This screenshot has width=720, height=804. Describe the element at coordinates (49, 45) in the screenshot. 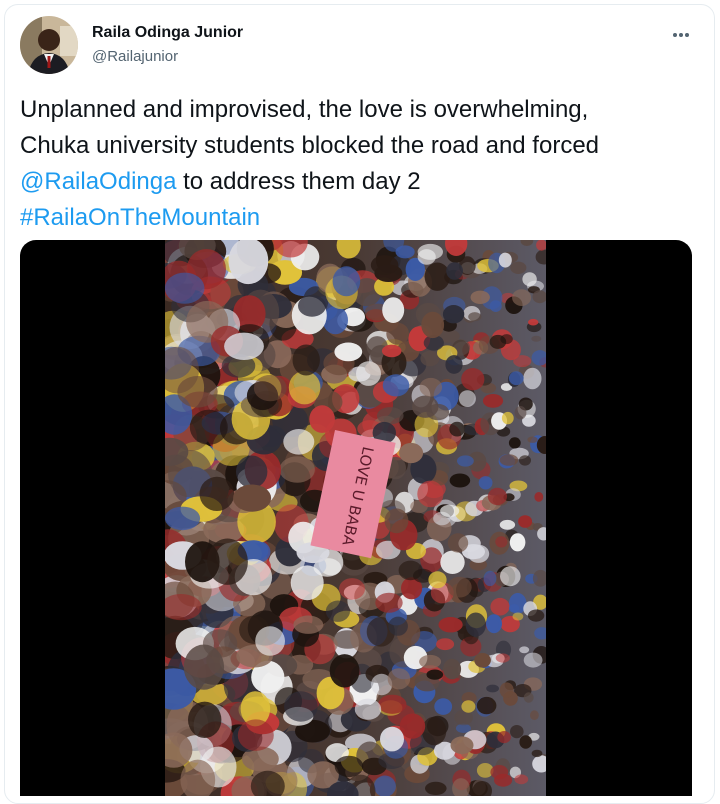

I see `author-avatar` at that location.